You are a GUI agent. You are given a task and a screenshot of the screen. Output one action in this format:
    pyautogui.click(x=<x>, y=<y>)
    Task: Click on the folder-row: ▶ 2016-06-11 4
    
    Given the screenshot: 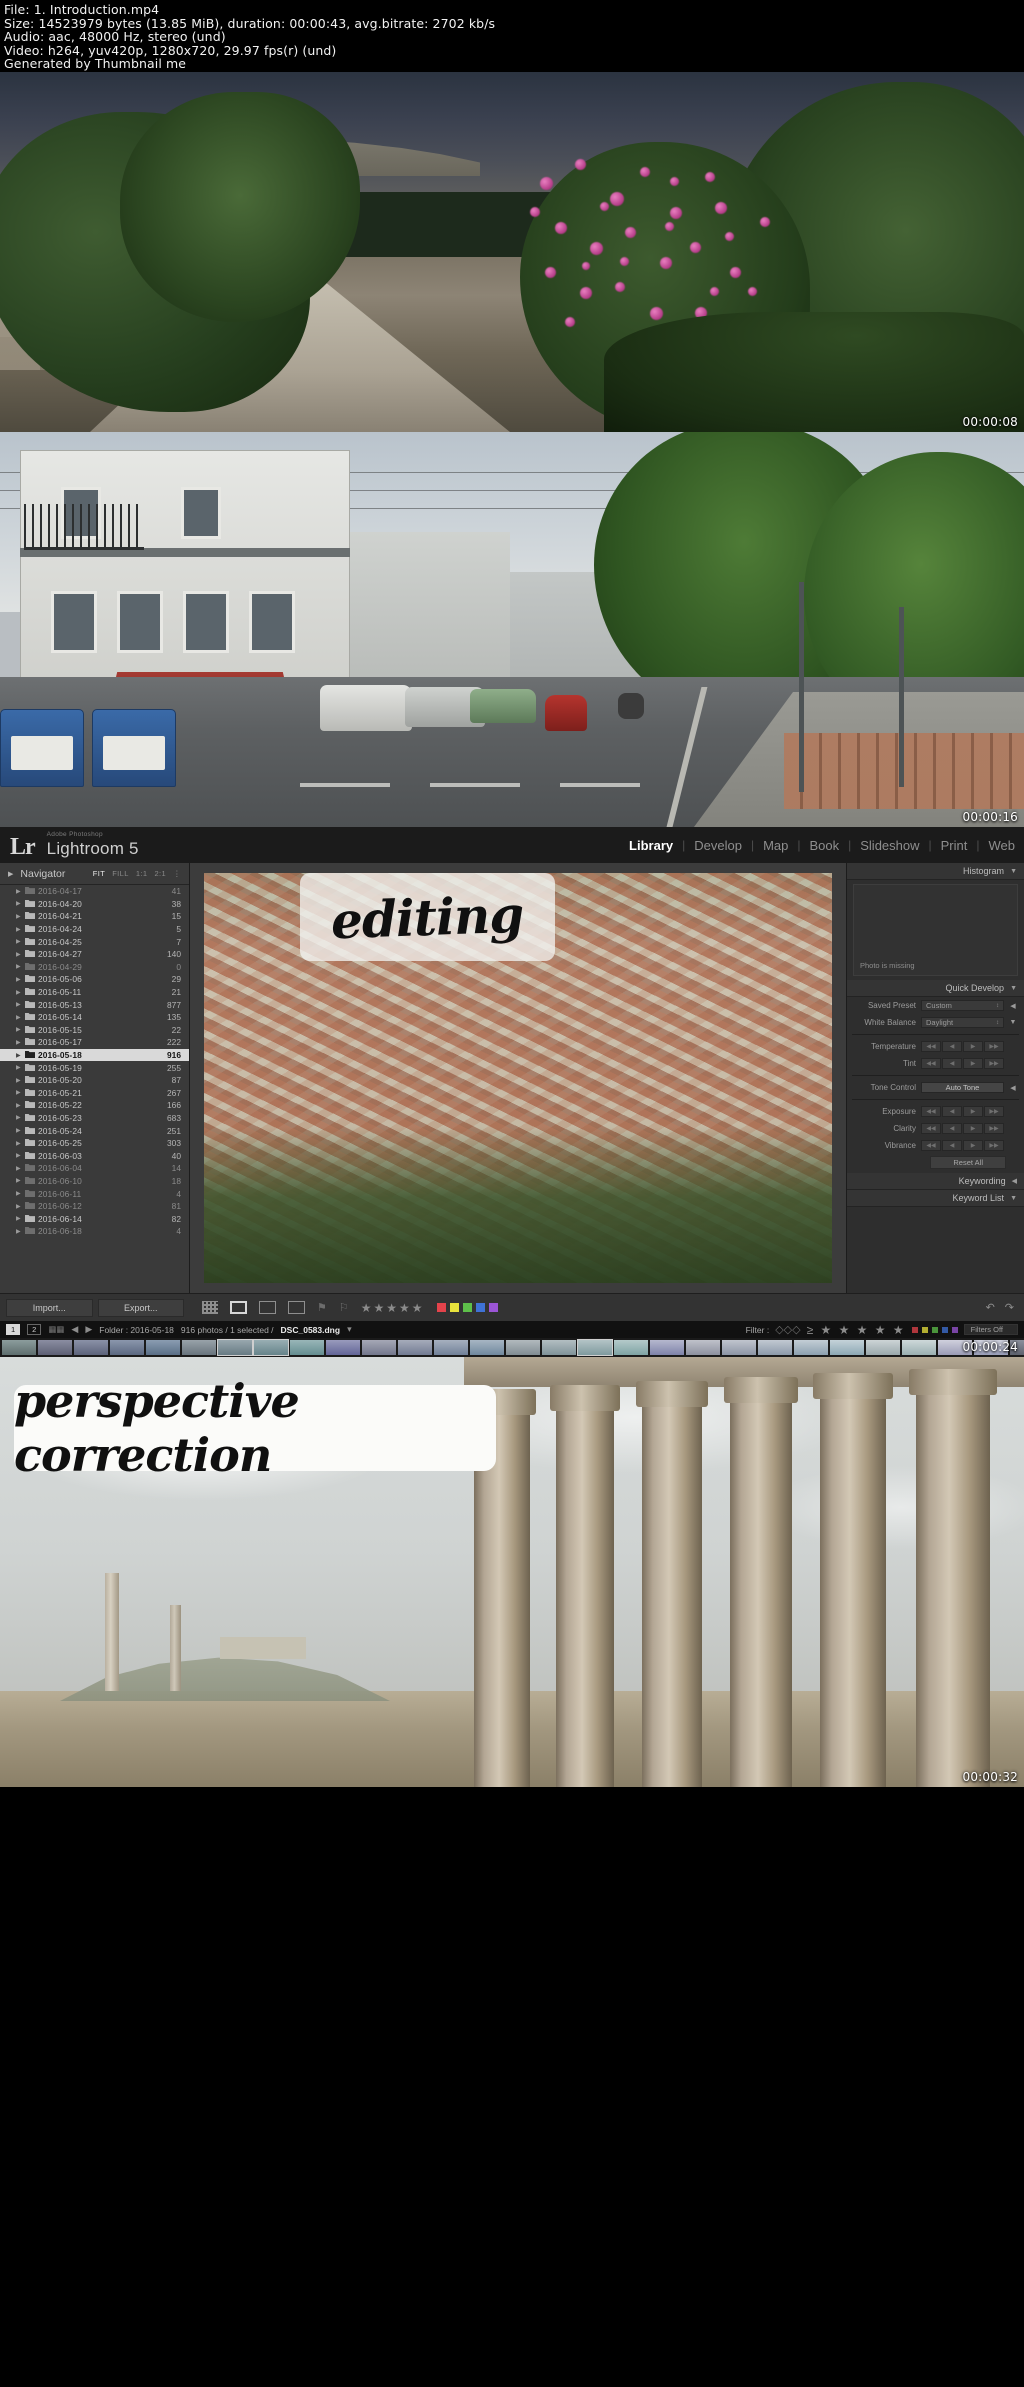 What is the action you would take?
    pyautogui.click(x=94, y=1193)
    